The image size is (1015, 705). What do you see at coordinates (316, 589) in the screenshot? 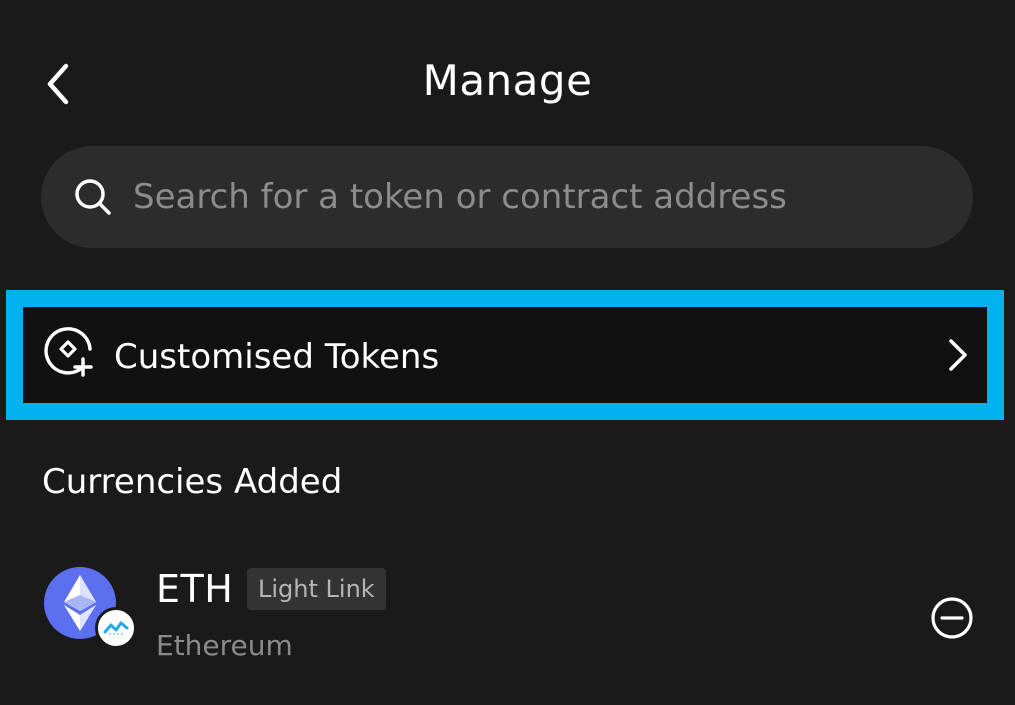
I see `network-tag: Light Link` at bounding box center [316, 589].